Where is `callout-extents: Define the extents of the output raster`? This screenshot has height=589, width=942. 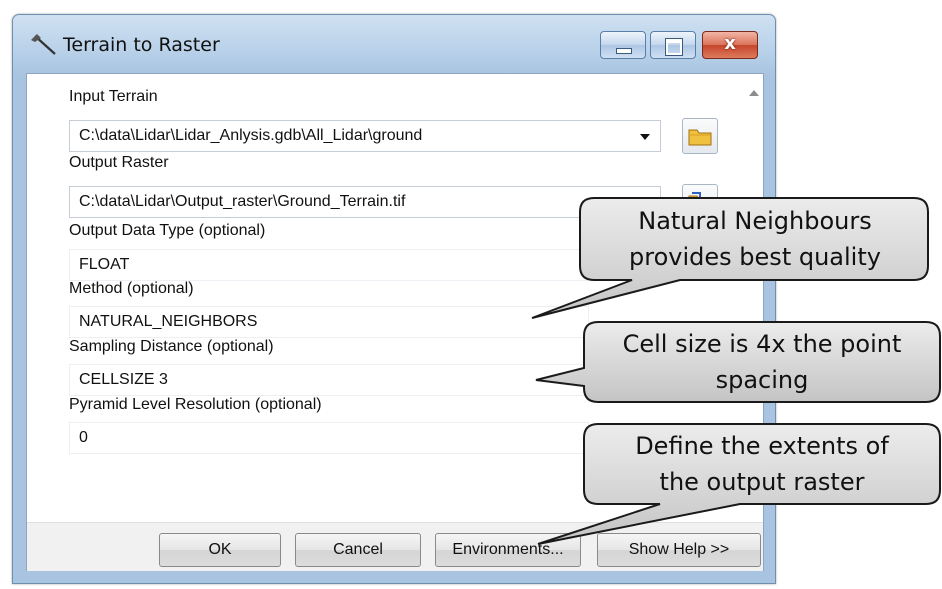
callout-extents: Define the extents of the output raster is located at coordinates (762, 464).